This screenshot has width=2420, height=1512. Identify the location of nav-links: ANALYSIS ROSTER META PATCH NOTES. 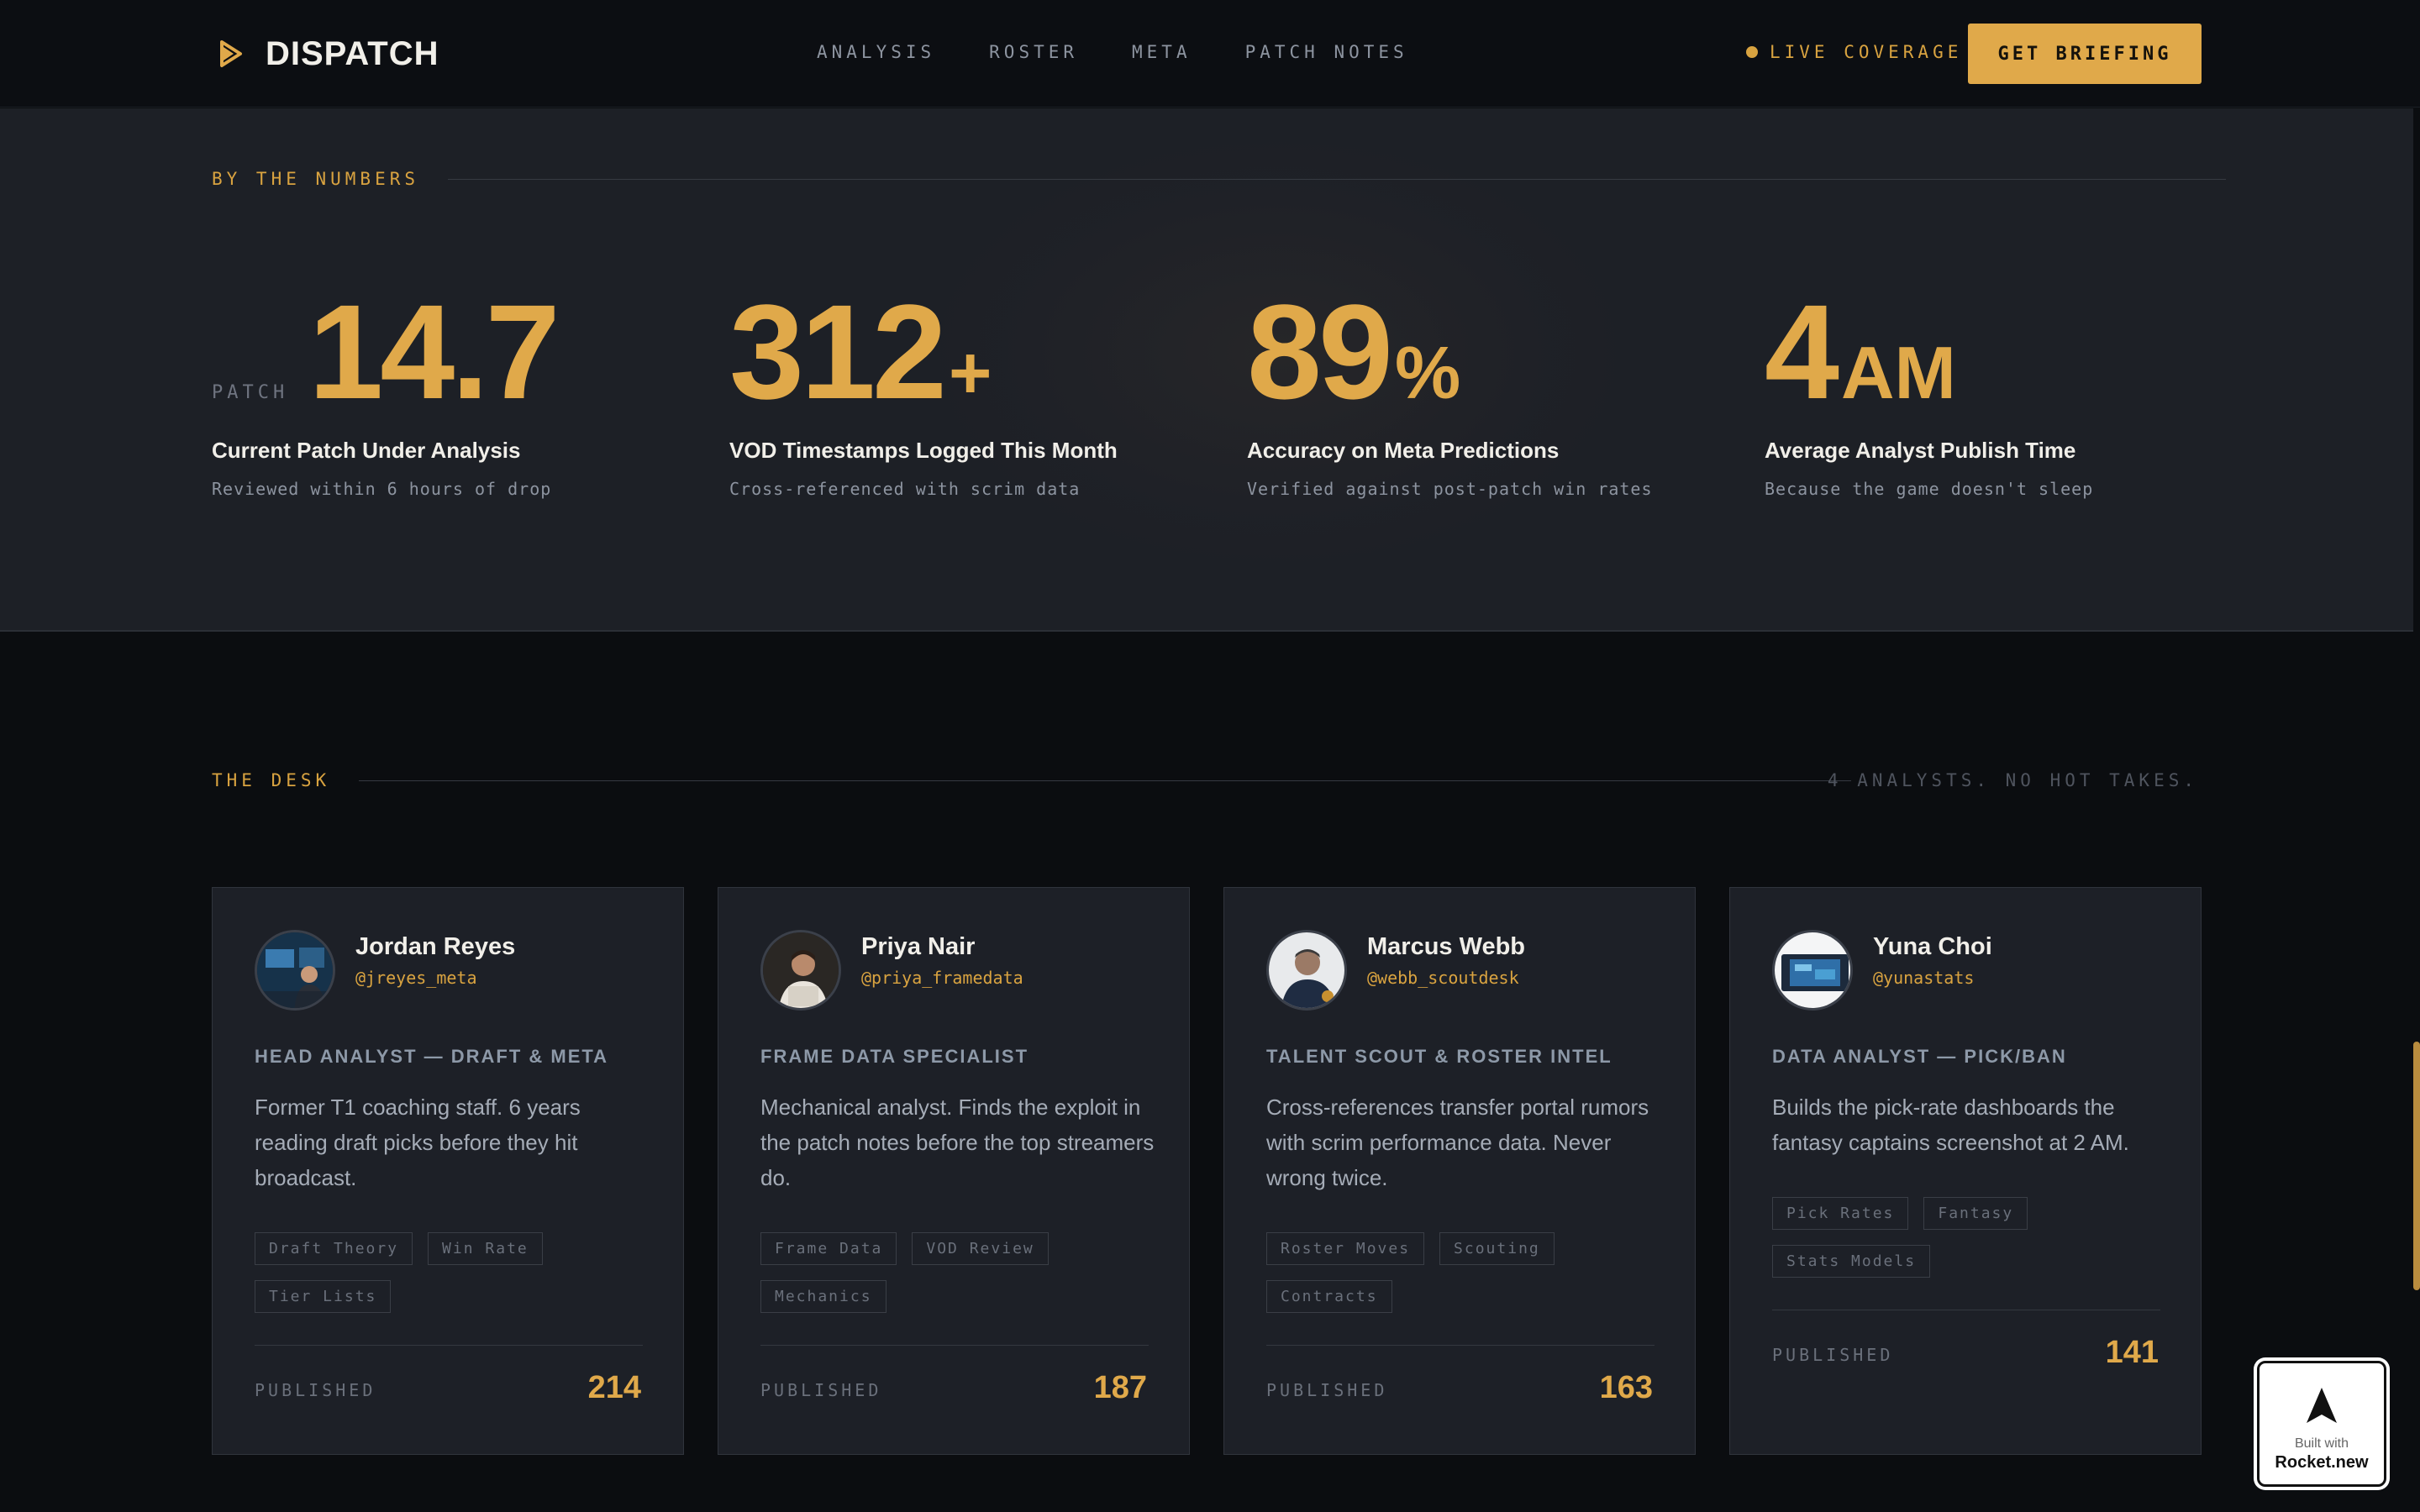
(1139, 52).